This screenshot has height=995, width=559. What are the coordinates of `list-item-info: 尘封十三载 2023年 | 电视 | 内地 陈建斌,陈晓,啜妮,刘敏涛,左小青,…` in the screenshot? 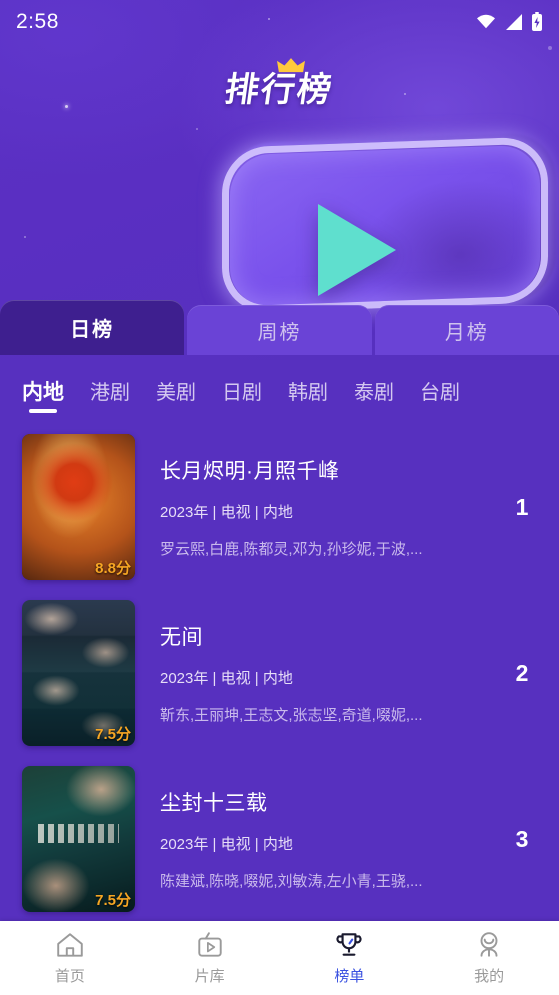 It's located at (320, 839).